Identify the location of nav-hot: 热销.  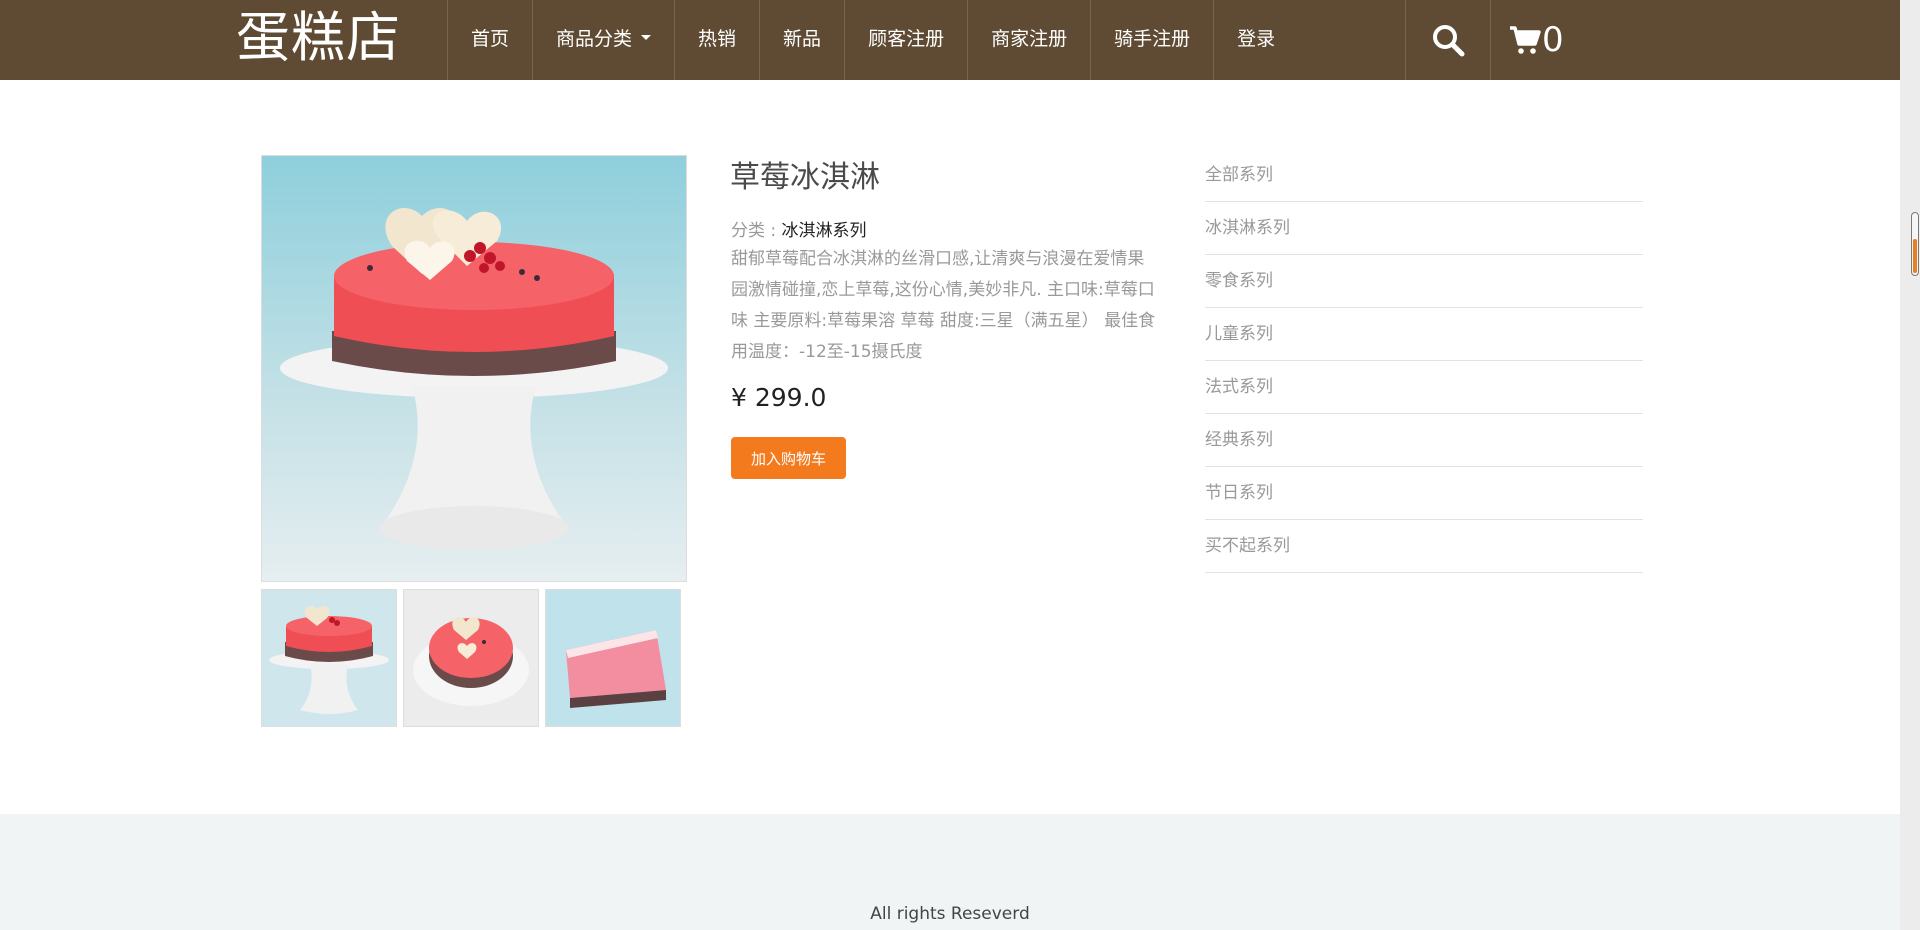
(716, 40).